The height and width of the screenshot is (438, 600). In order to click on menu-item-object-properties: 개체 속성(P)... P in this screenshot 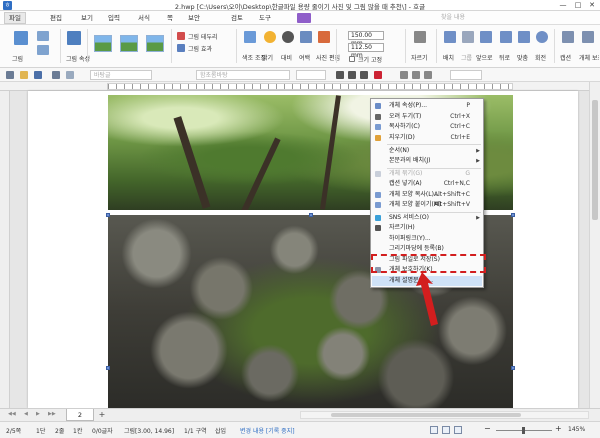, I will do `click(427, 106)`.